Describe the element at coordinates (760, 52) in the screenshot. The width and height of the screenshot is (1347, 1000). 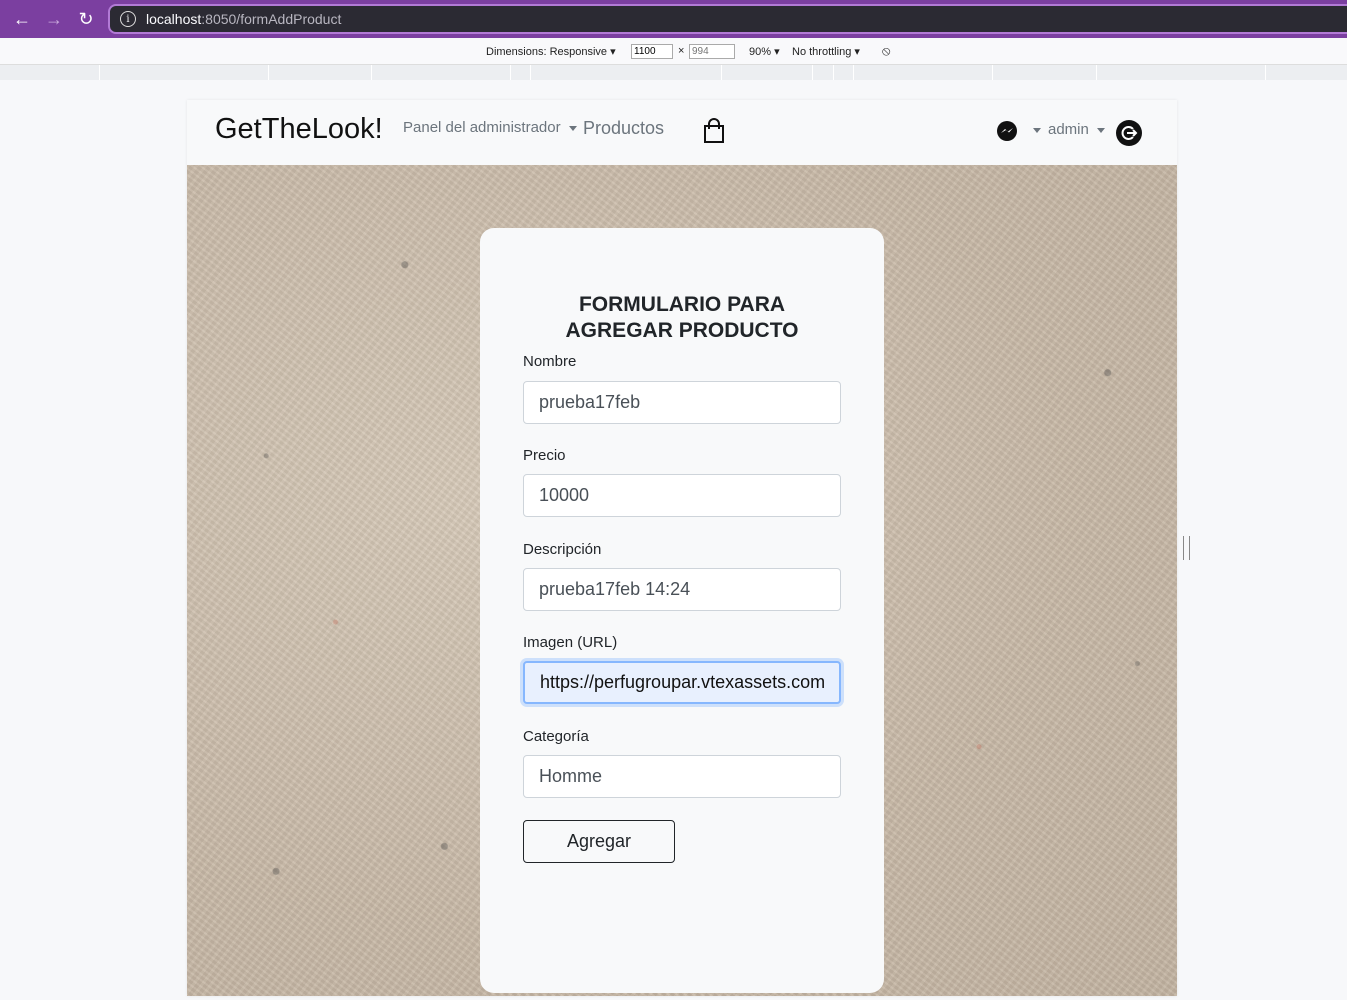
I see `zoom-label: 90%` at that location.